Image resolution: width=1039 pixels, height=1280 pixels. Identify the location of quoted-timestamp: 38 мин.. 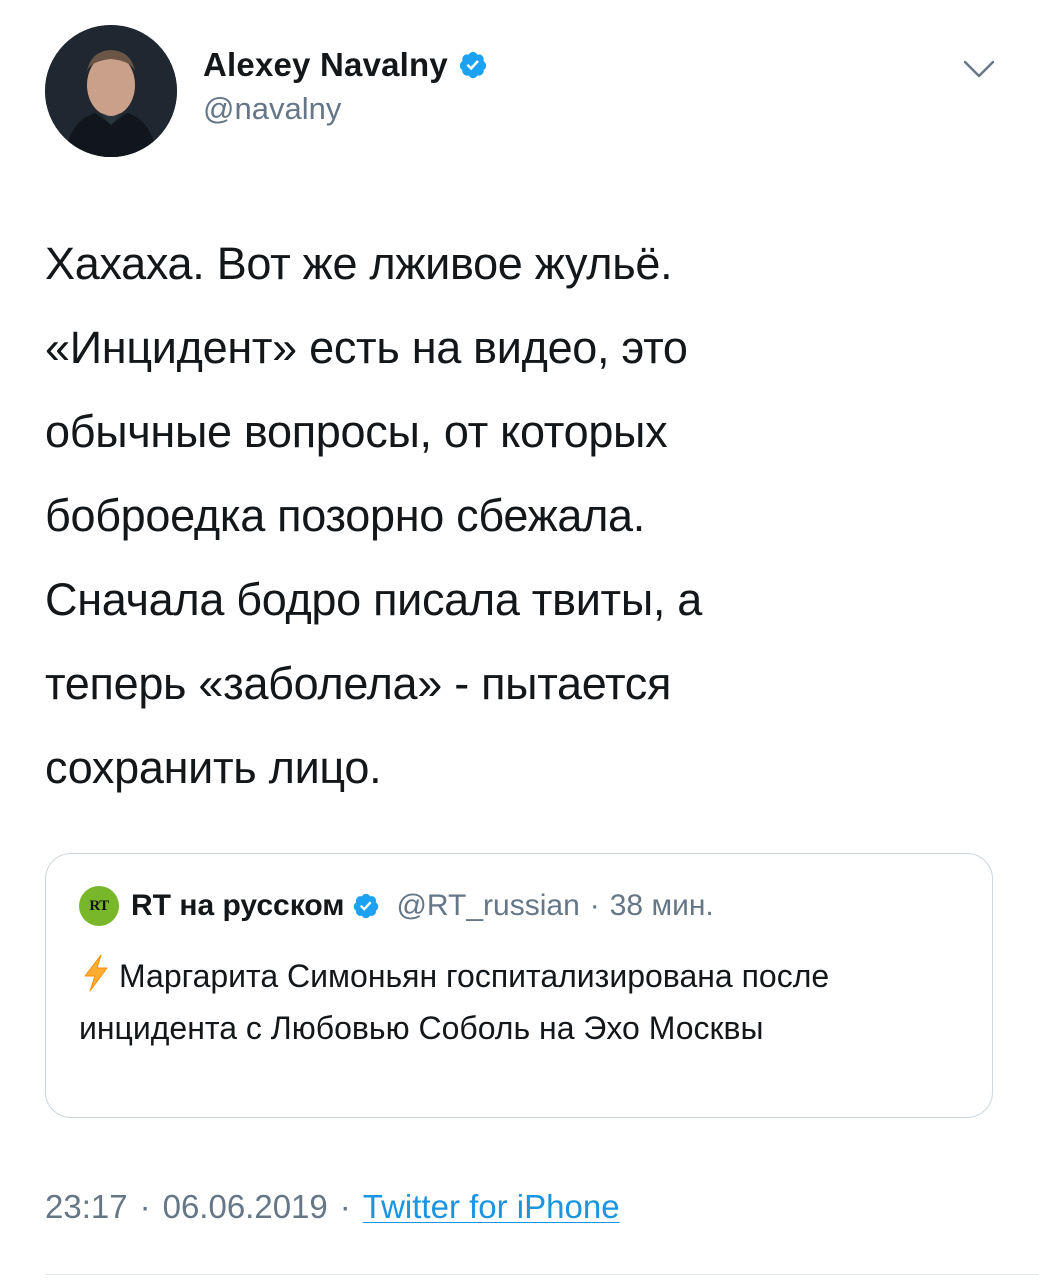
(661, 905).